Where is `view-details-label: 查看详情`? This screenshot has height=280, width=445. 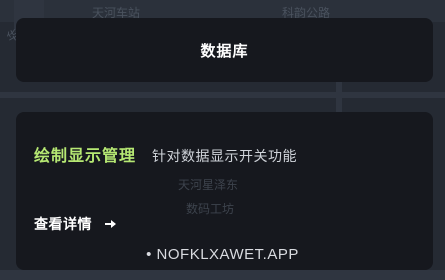 view-details-label: 查看详情 is located at coordinates (63, 225).